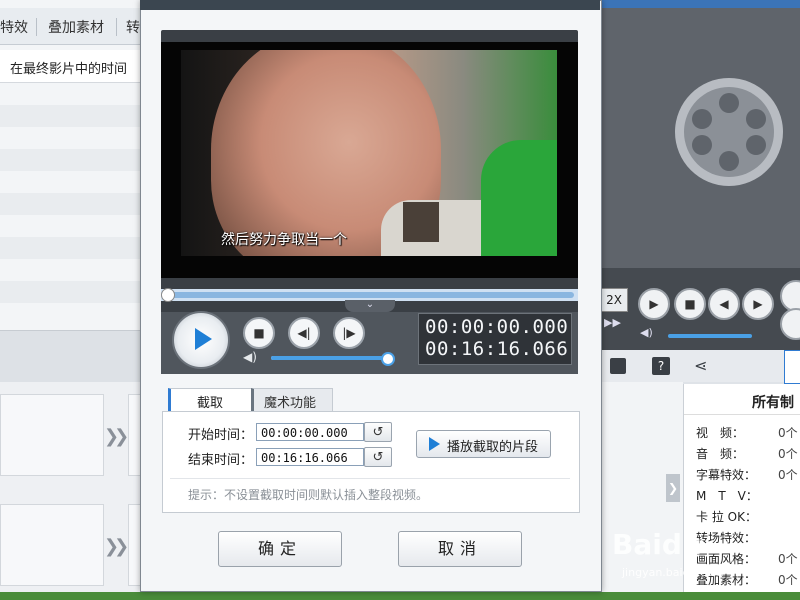 The image size is (800, 600). Describe the element at coordinates (727, 496) in the screenshot. I see `info-label: M T V：` at that location.